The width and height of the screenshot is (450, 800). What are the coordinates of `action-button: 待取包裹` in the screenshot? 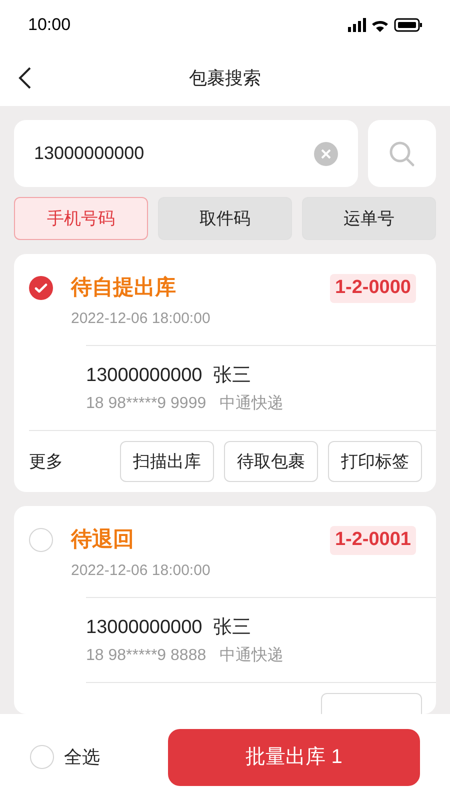 It's located at (271, 461).